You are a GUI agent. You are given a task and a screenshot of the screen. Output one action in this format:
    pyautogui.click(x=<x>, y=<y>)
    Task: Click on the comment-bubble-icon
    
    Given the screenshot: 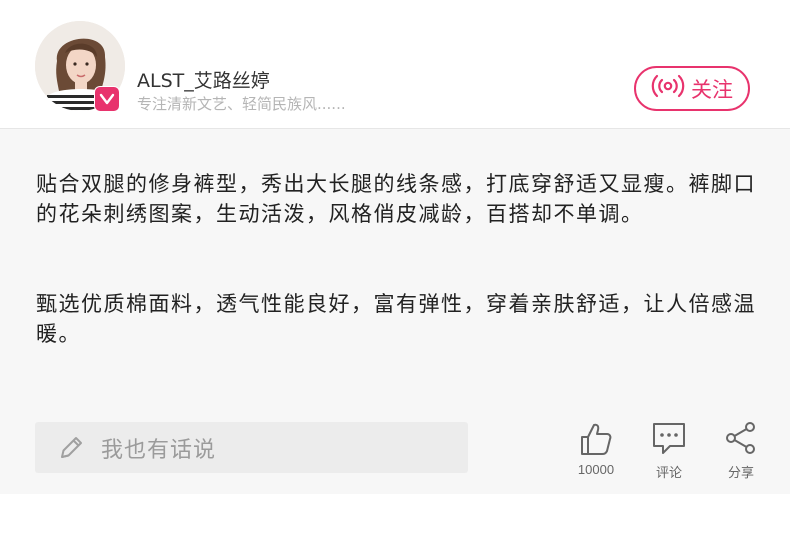 What is the action you would take?
    pyautogui.click(x=669, y=440)
    